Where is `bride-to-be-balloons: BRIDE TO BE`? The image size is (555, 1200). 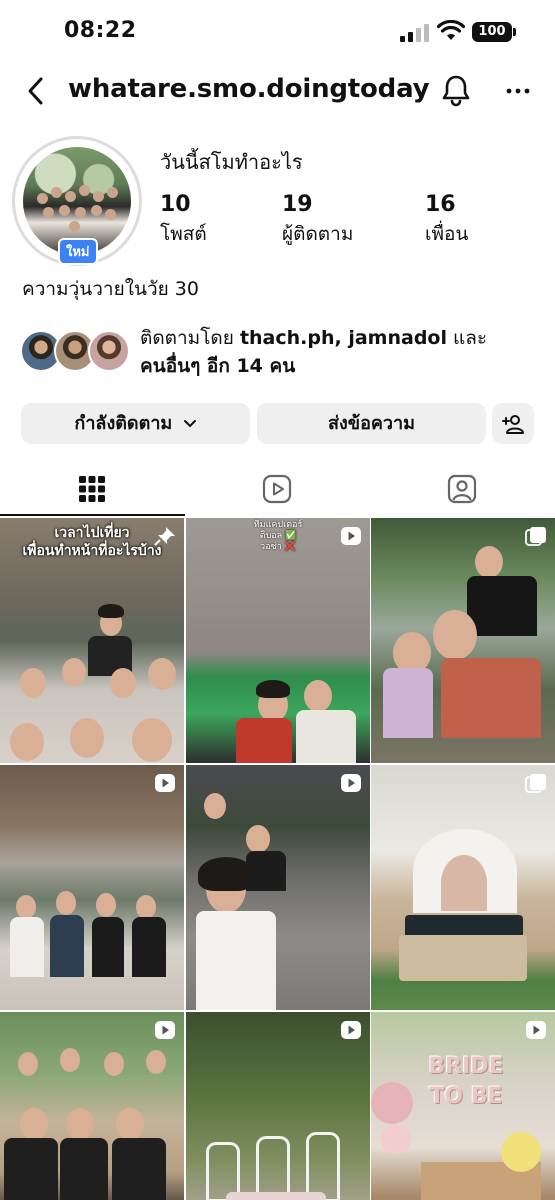
bride-to-be-balloons: BRIDE TO BE is located at coordinates (466, 1083).